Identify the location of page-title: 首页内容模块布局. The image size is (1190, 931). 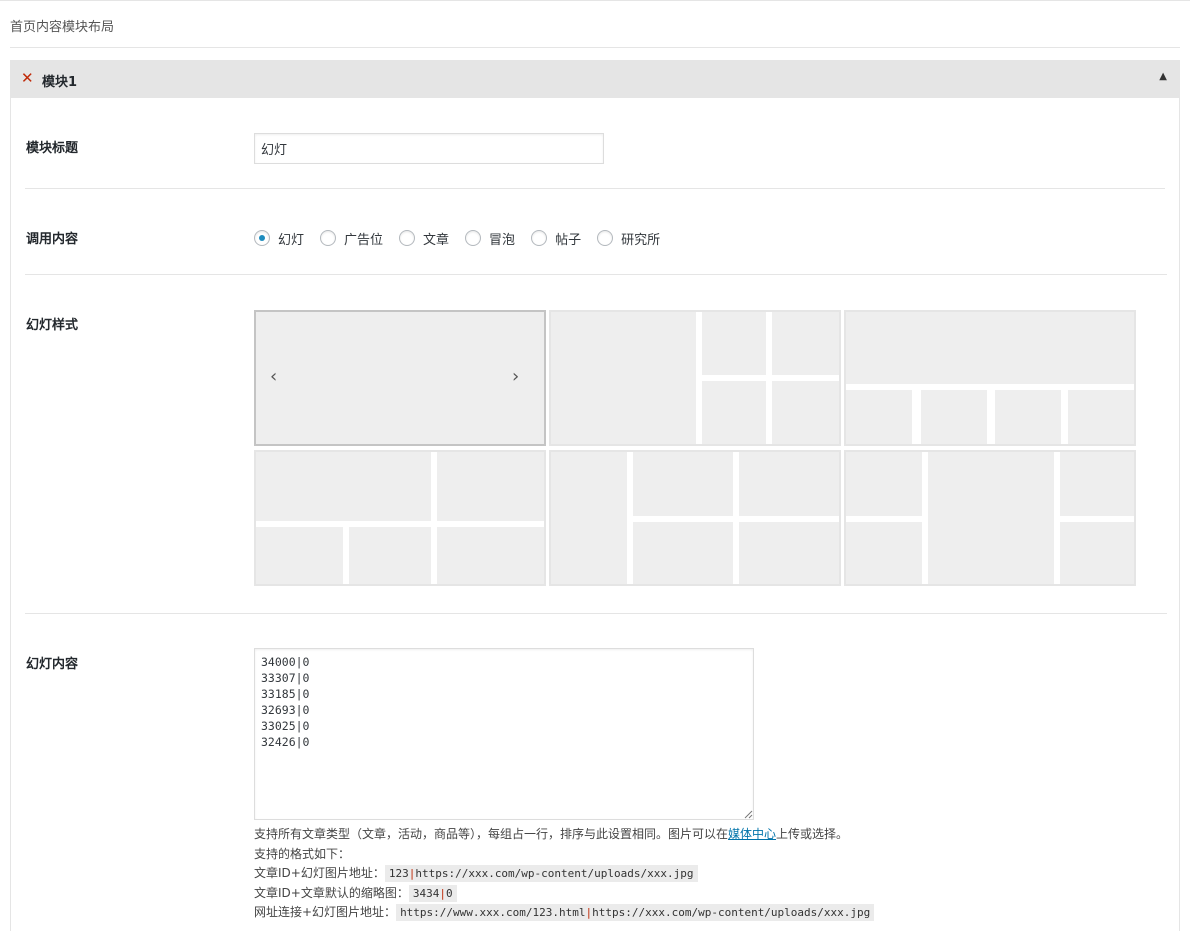
(62, 27).